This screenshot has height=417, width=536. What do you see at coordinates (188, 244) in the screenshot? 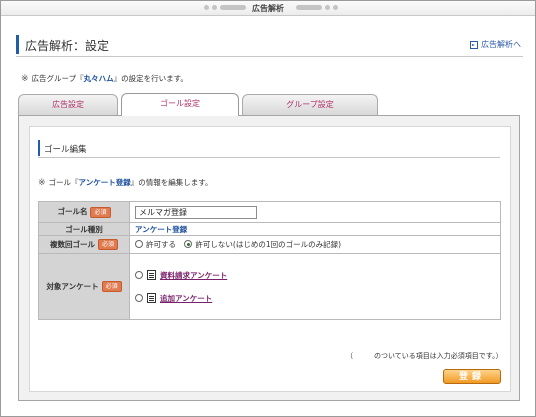
I see `duplicate-deny-radio` at bounding box center [188, 244].